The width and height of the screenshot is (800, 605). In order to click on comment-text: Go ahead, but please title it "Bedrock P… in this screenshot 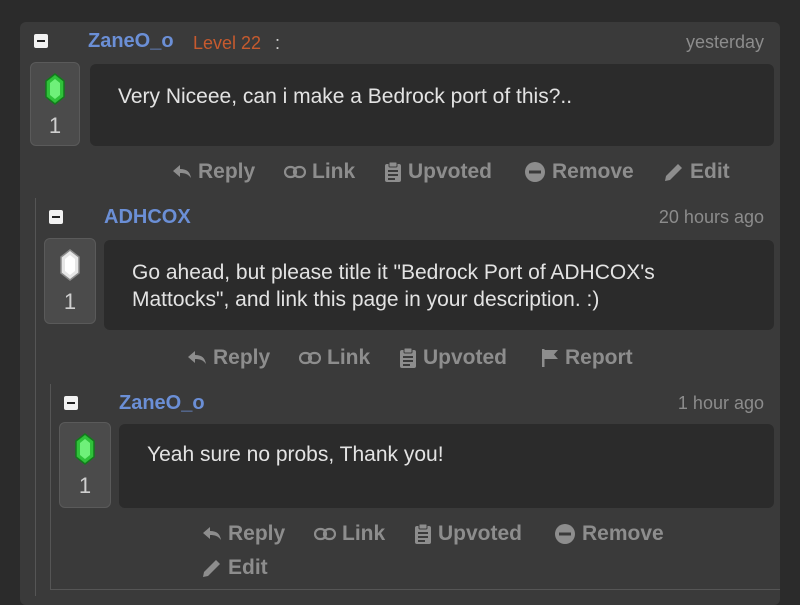, I will do `click(439, 285)`.